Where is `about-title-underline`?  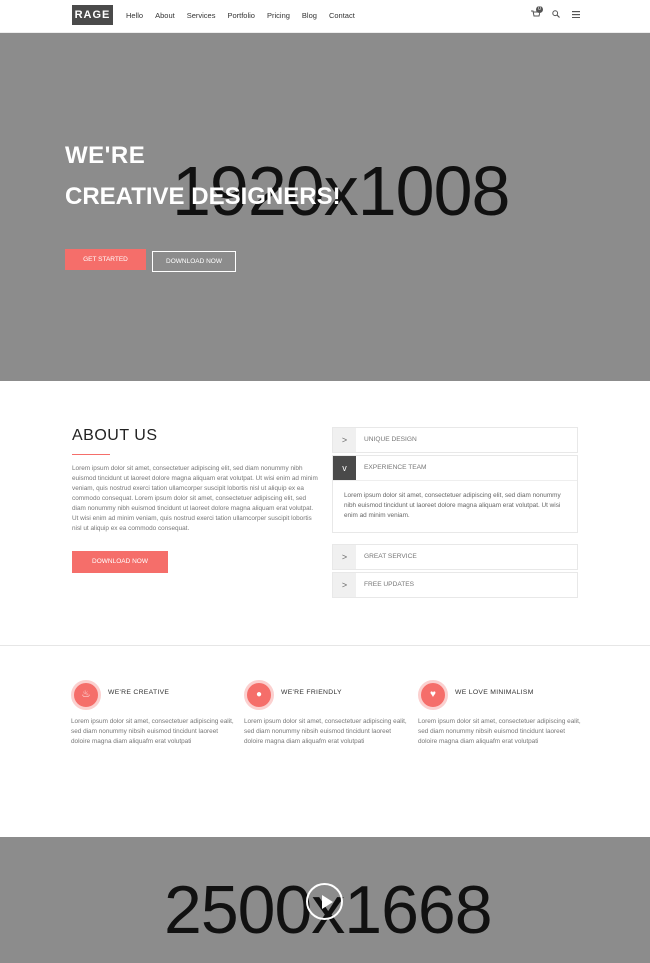
about-title-underline is located at coordinates (91, 454).